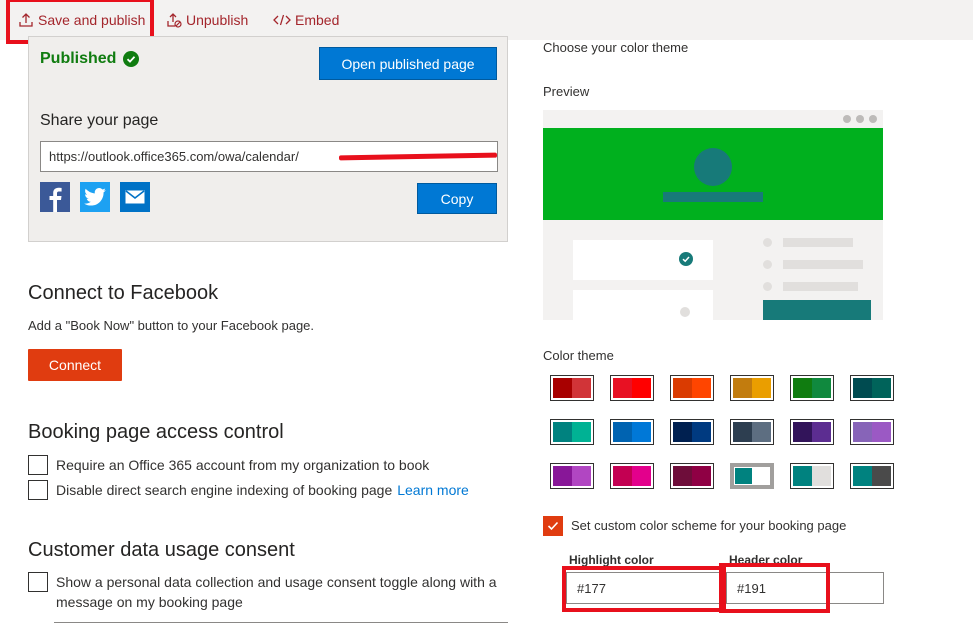 The height and width of the screenshot is (625, 973). What do you see at coordinates (591, 588) in the screenshot?
I see `highlight-color-value: #177` at bounding box center [591, 588].